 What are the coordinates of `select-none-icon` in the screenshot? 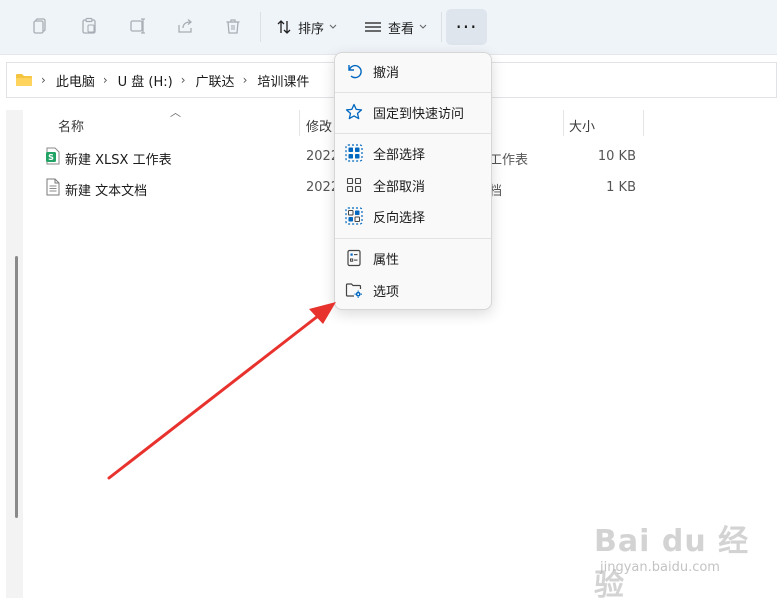 It's located at (354, 185).